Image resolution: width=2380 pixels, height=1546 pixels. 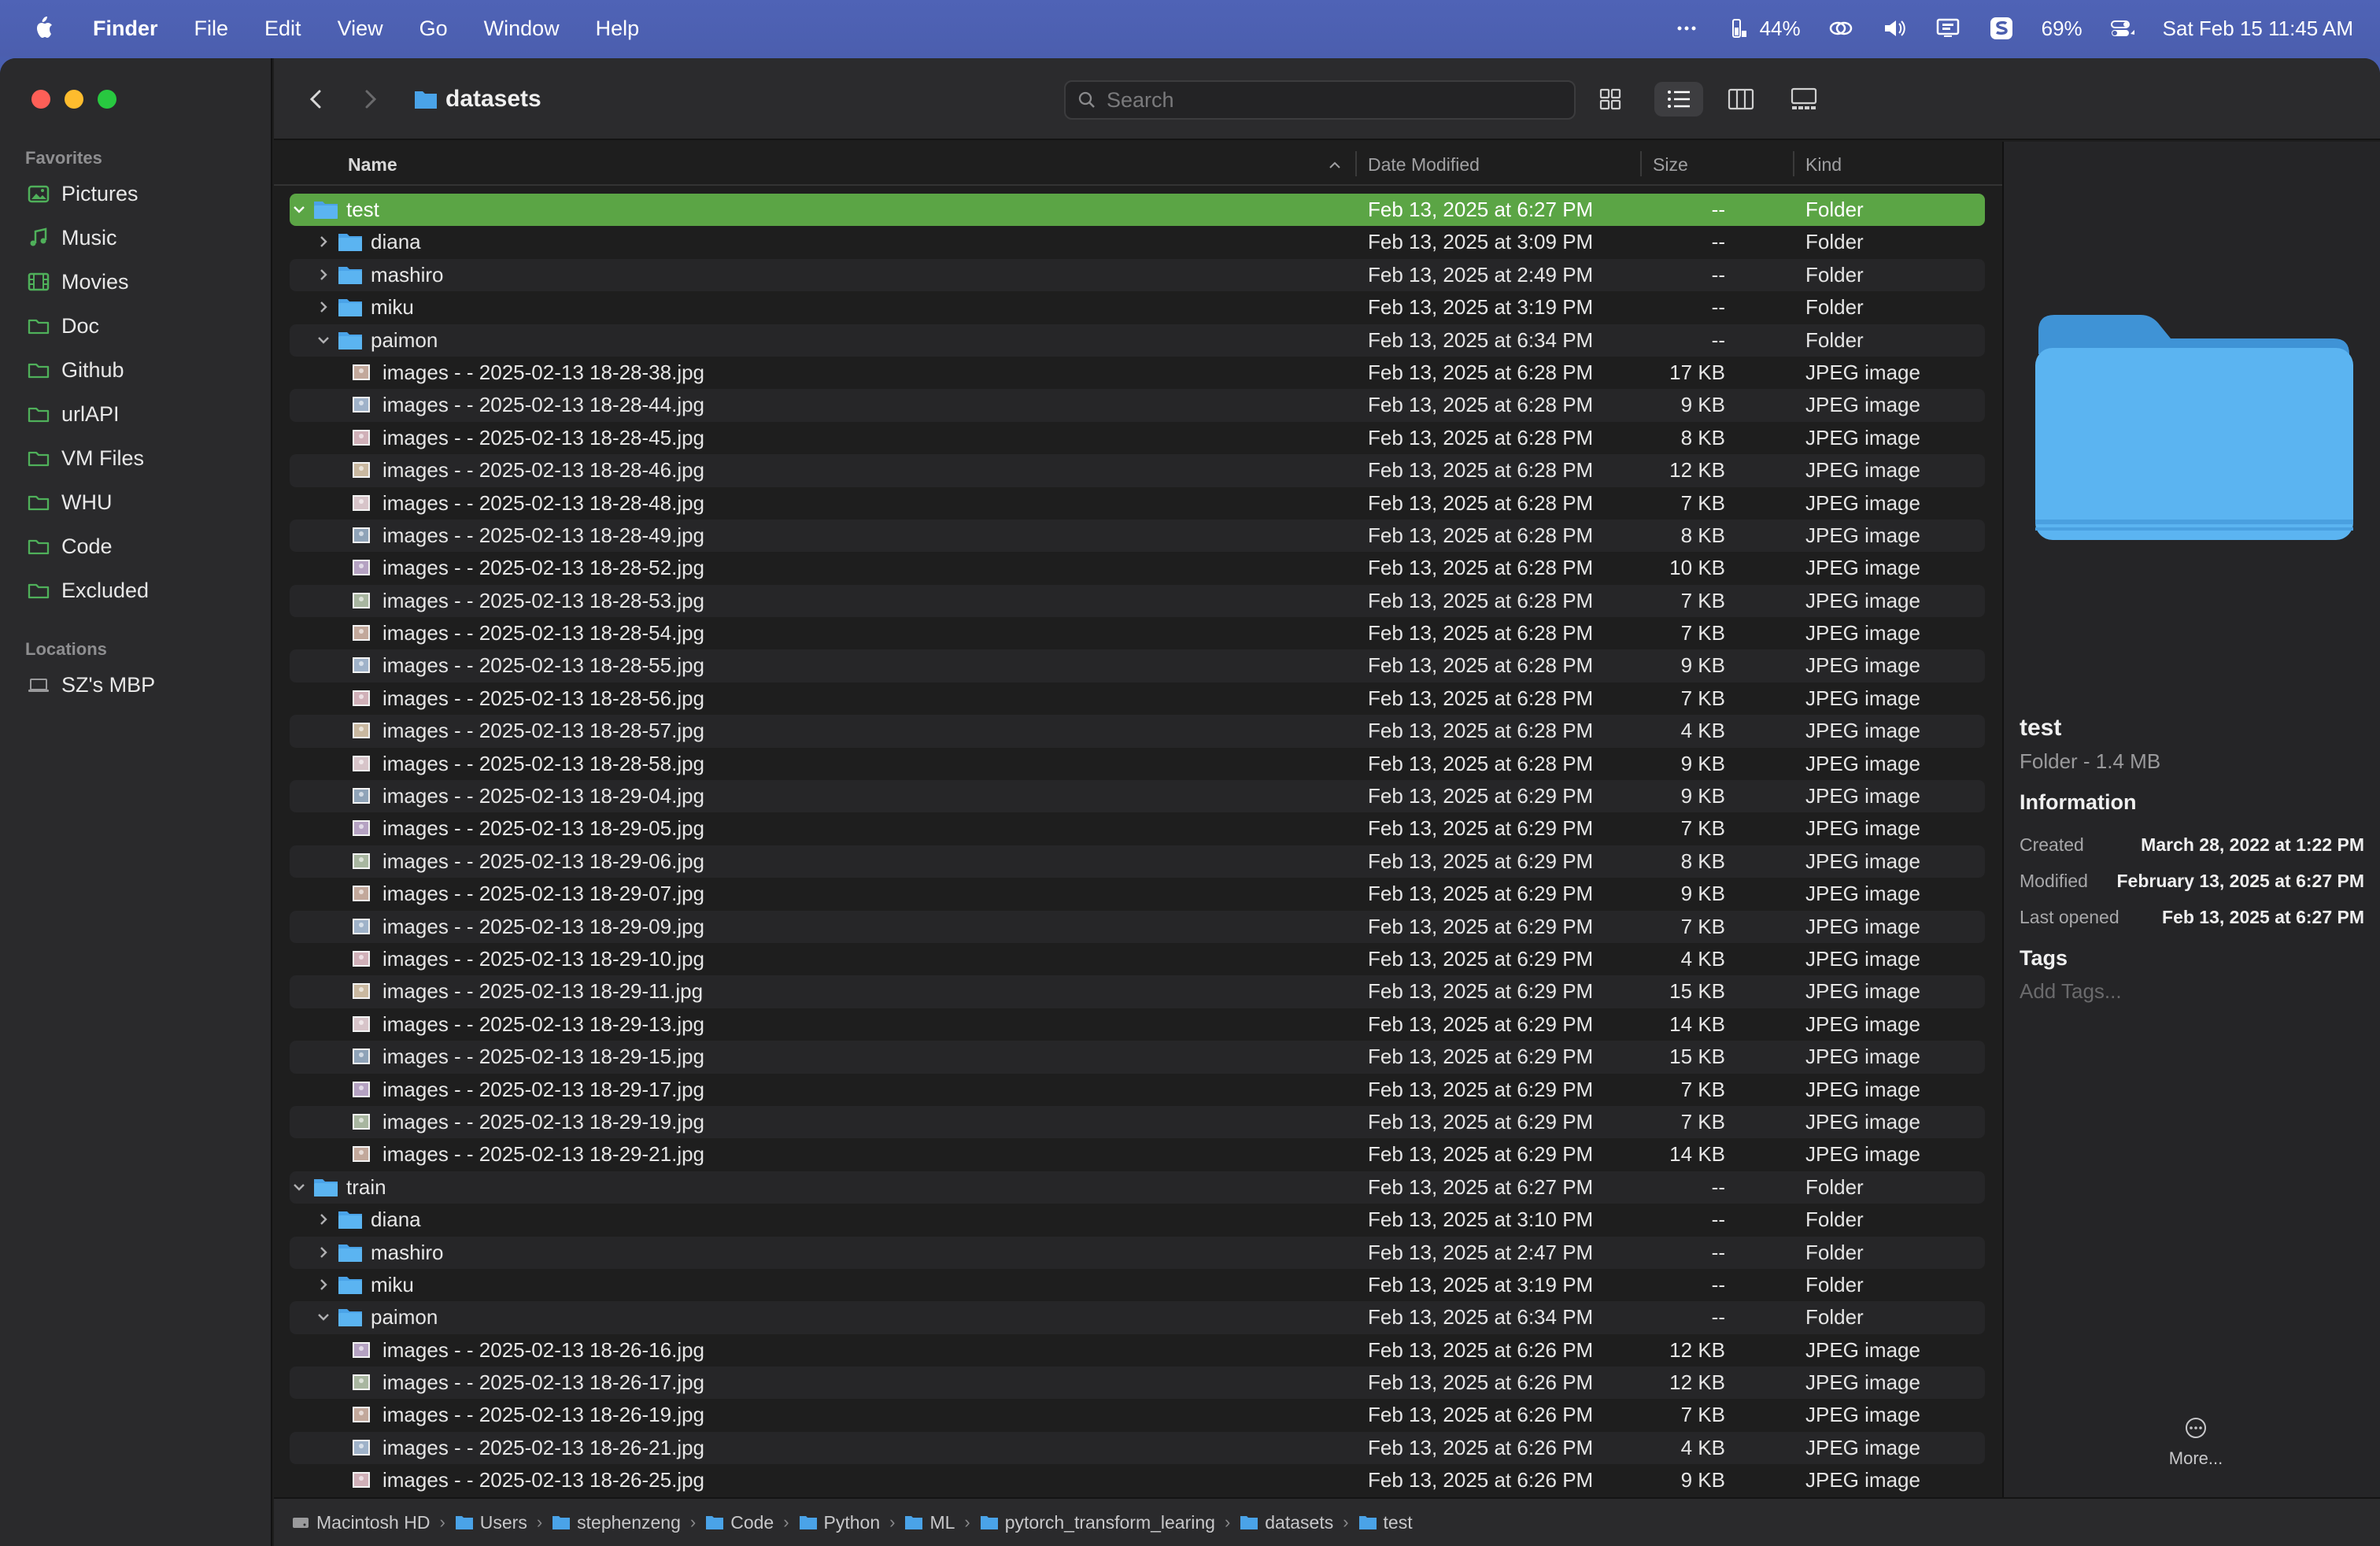 What do you see at coordinates (1764, 28) in the screenshot?
I see `memory-status: 44%` at bounding box center [1764, 28].